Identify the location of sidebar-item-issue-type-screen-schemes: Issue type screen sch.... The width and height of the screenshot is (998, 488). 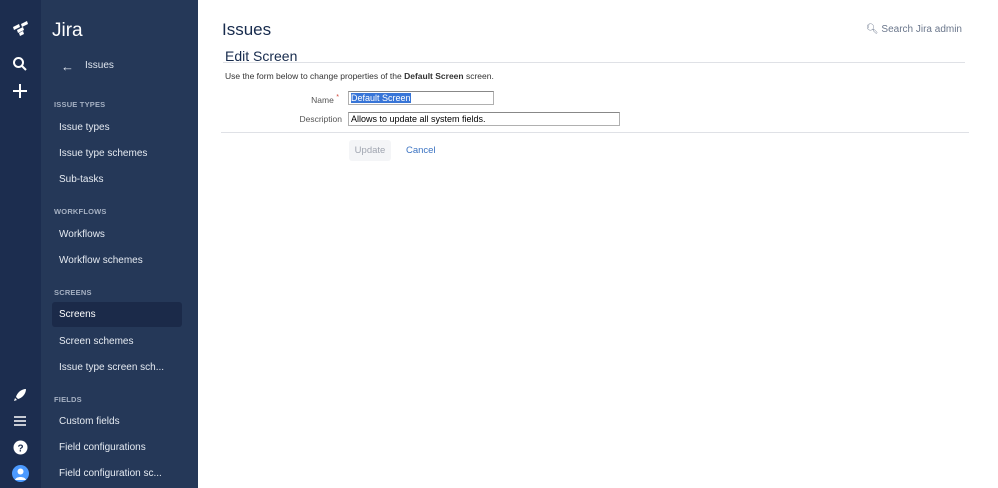
(117, 367).